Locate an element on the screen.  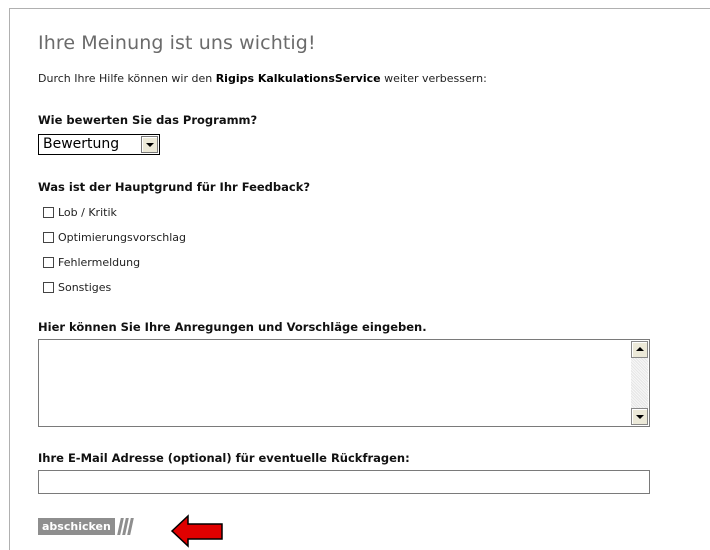
comments-scrollbar is located at coordinates (639, 383).